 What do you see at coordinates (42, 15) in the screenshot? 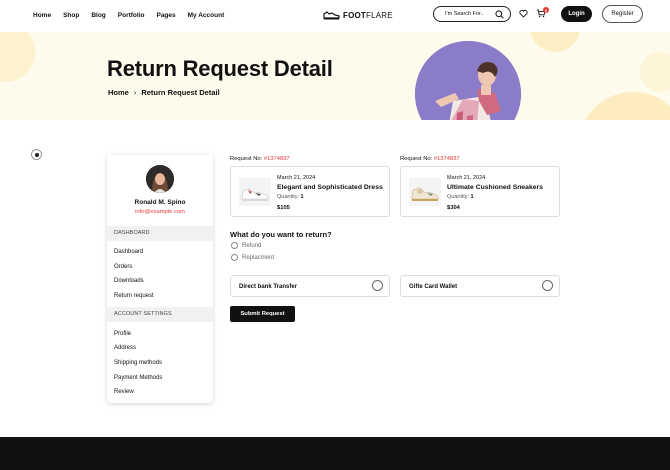
I see `nav-home: Home` at bounding box center [42, 15].